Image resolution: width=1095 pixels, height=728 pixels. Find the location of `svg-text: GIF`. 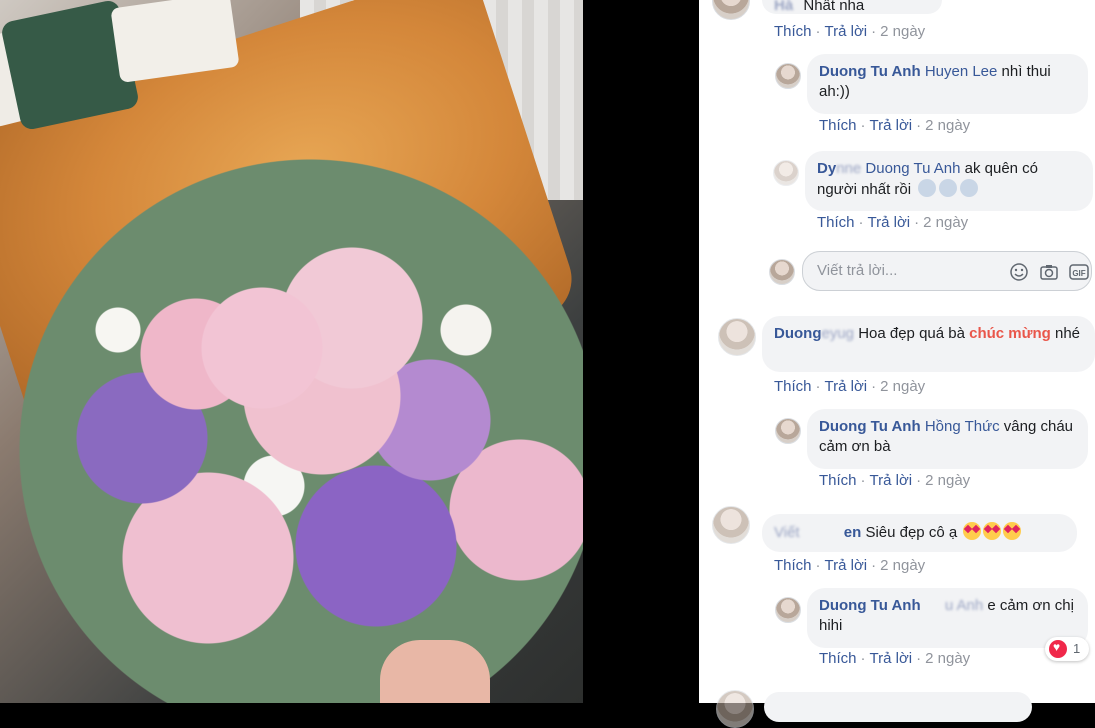

svg-text: GIF is located at coordinates (1078, 273).